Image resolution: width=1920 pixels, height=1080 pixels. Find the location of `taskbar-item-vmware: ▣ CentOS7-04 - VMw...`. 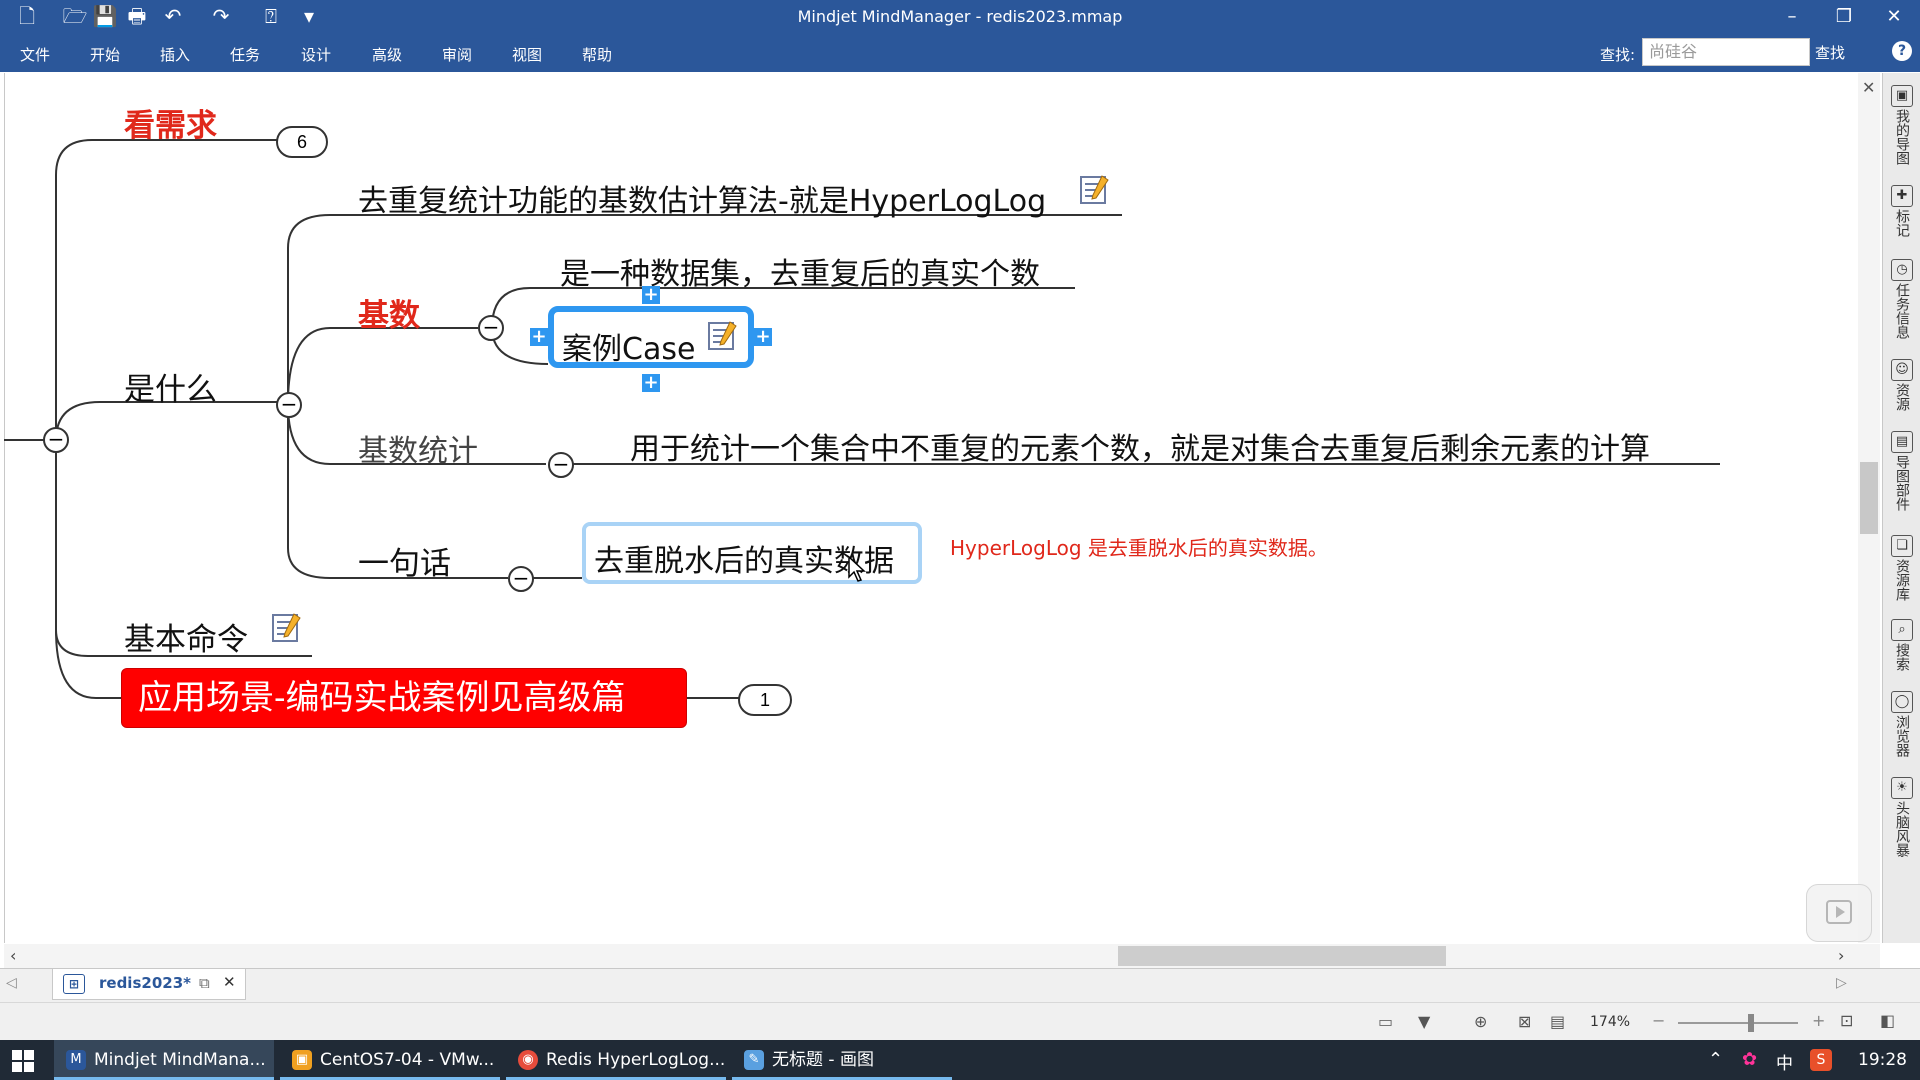

taskbar-item-vmware: ▣ CentOS7-04 - VMw... is located at coordinates (390, 1060).